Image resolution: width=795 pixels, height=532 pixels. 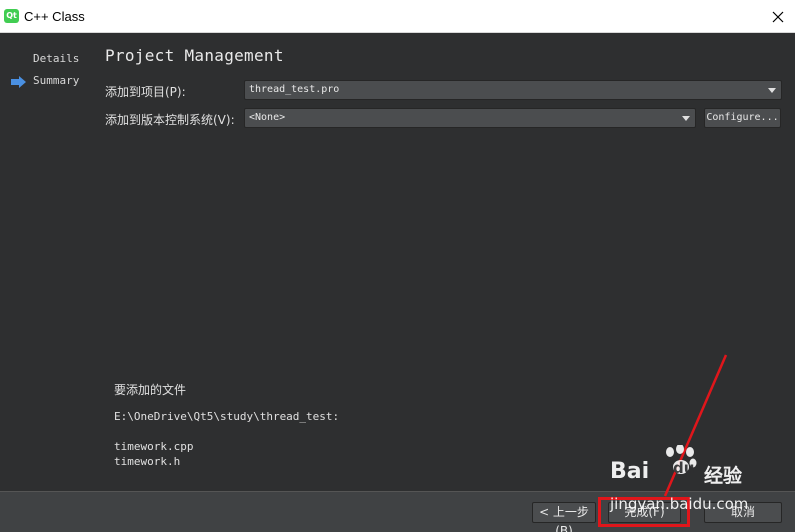 I want to click on sidebar-item-details: Details, so click(x=56, y=58).